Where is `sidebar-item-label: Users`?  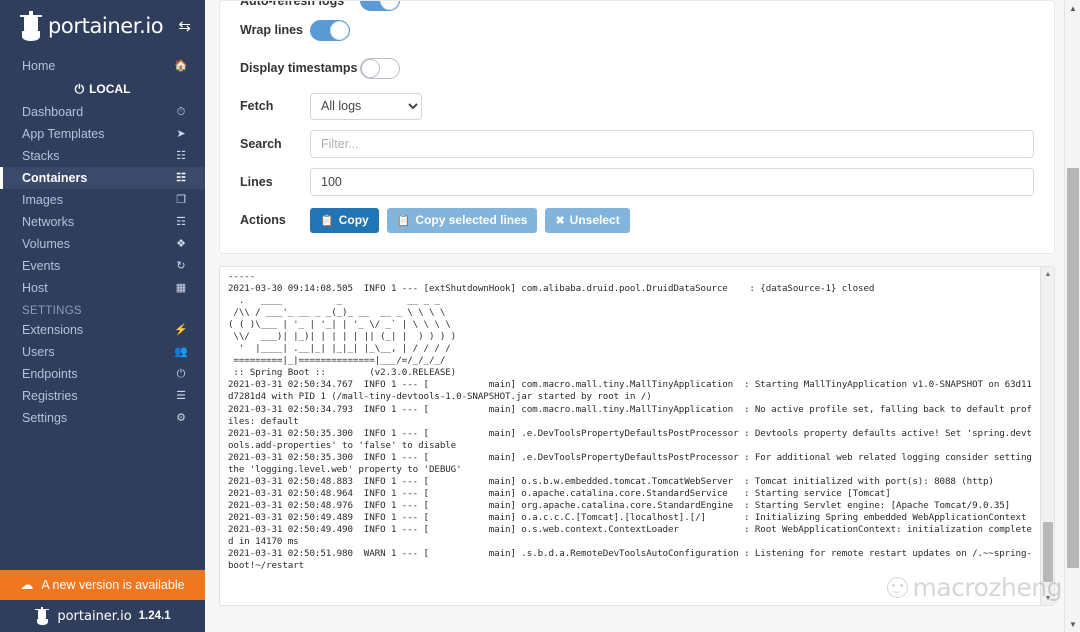
sidebar-item-label: Users is located at coordinates (38, 352).